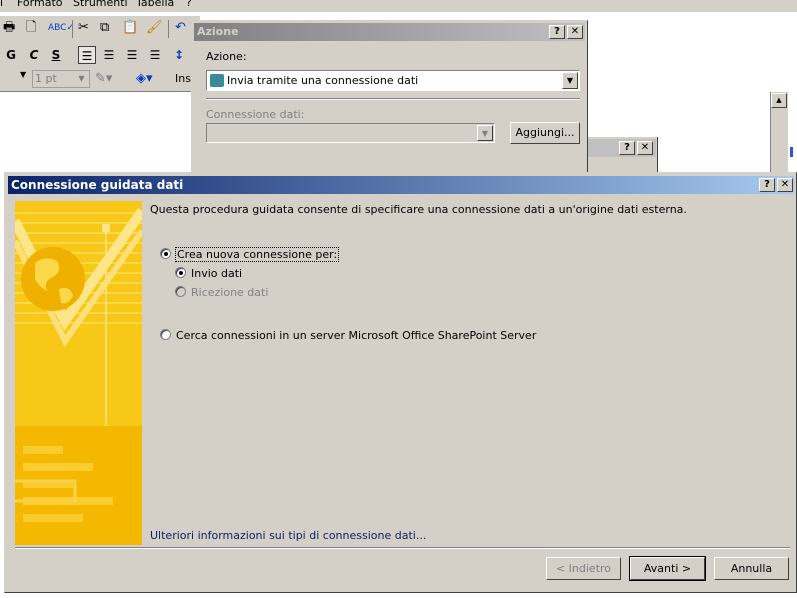  What do you see at coordinates (323, 80) in the screenshot?
I see `action-select-value: Invia tramite una connessione dati` at bounding box center [323, 80].